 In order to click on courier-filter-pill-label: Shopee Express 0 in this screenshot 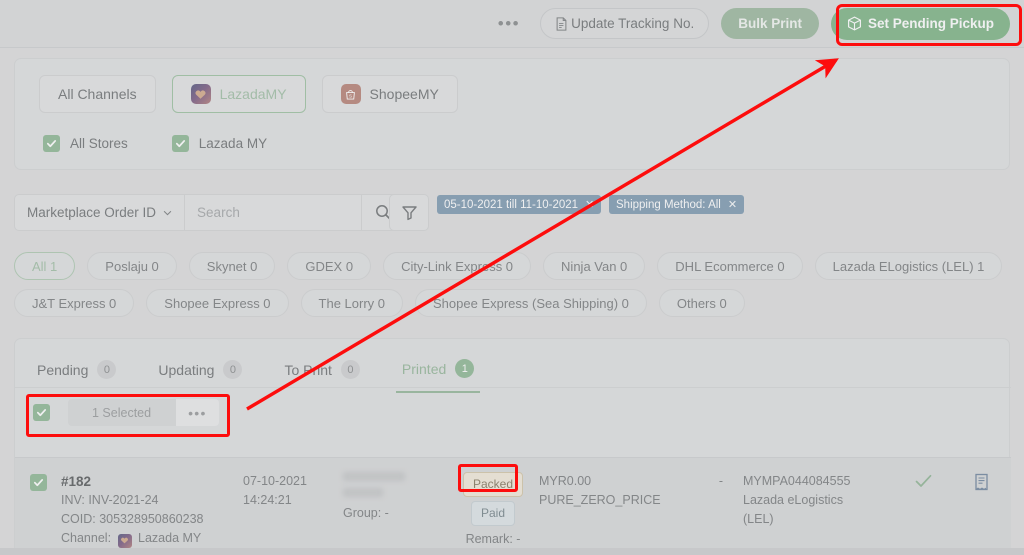, I will do `click(217, 303)`.